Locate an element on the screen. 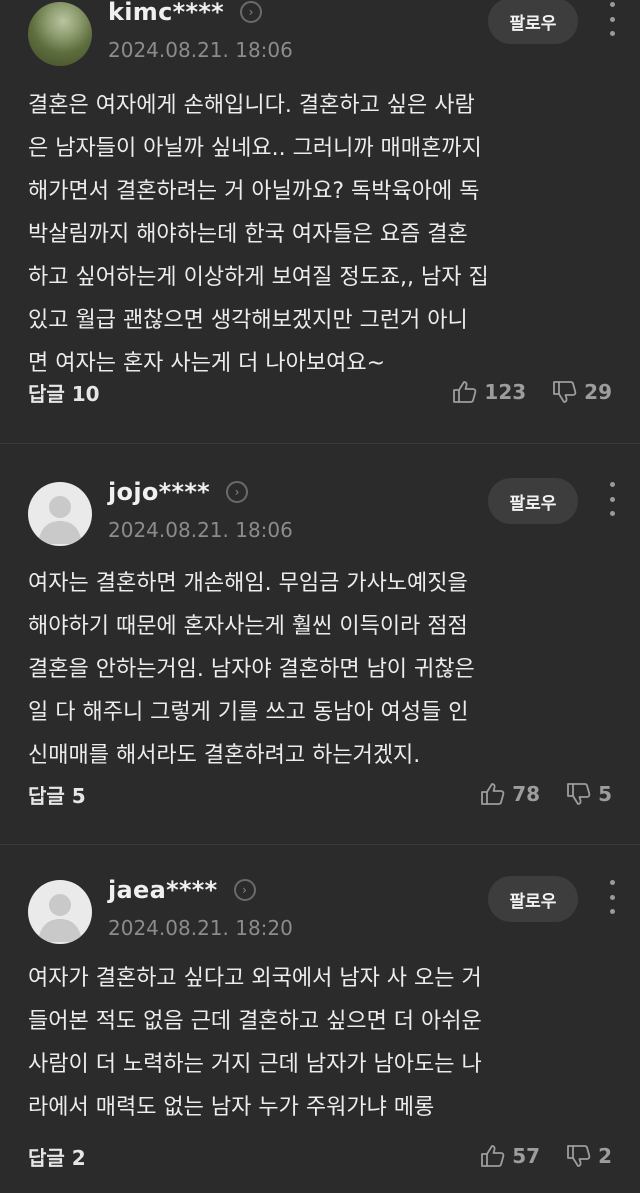 This screenshot has height=1193, width=640. dislike-count: 5 is located at coordinates (605, 794).